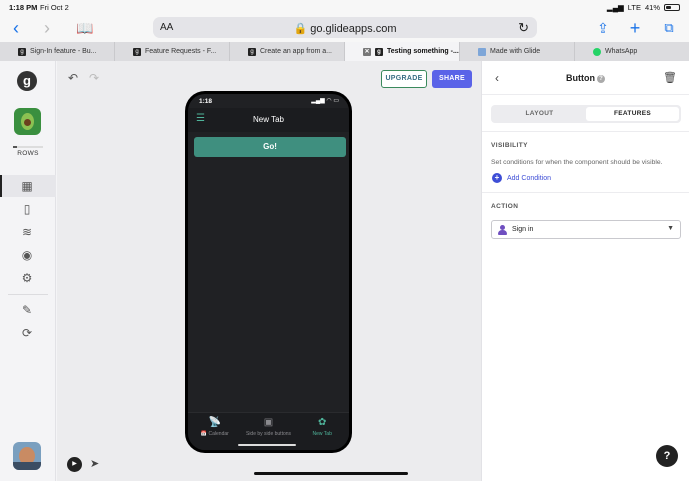 Image resolution: width=689 pixels, height=481 pixels. What do you see at coordinates (597, 51) in the screenshot?
I see `whatsapp-favicon-icon` at bounding box center [597, 51].